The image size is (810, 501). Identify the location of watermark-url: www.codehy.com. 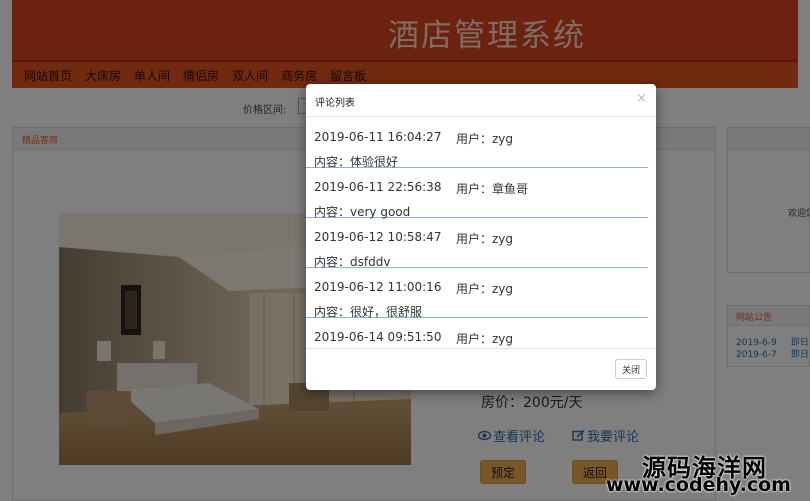
(698, 485).